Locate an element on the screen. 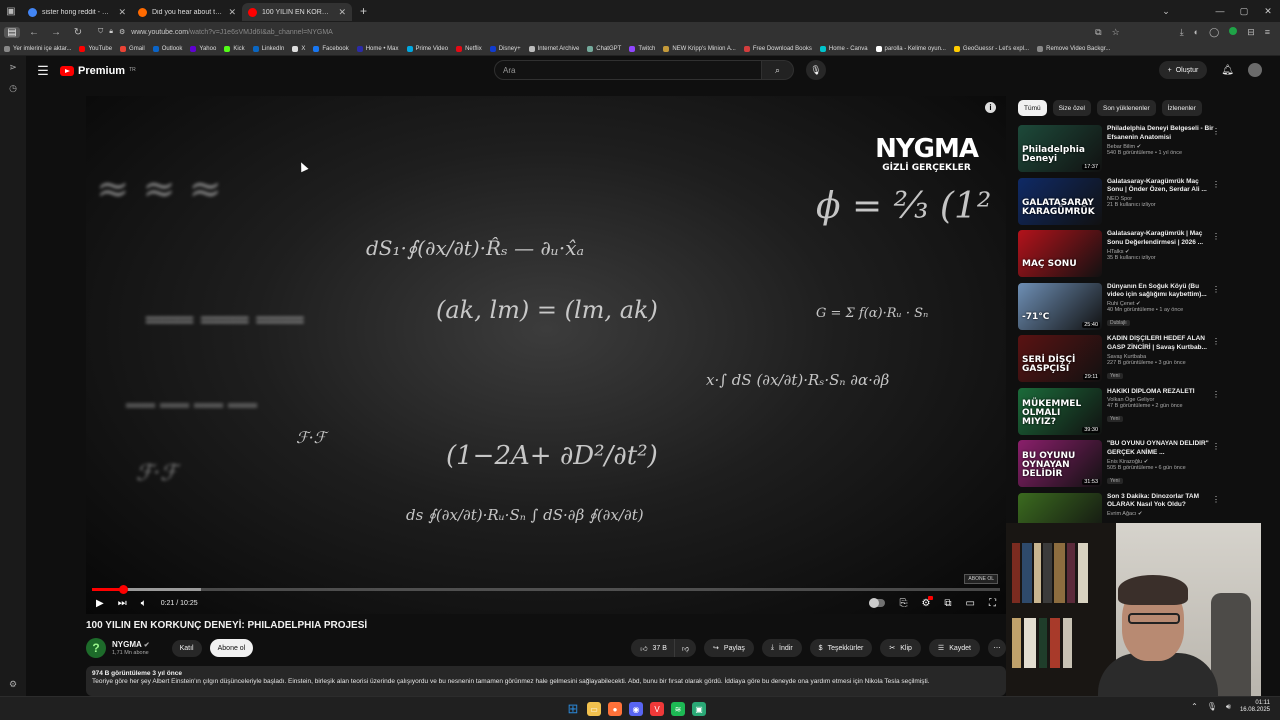 This screenshot has width=1280, height=720. channel-avatar: ? is located at coordinates (96, 648).